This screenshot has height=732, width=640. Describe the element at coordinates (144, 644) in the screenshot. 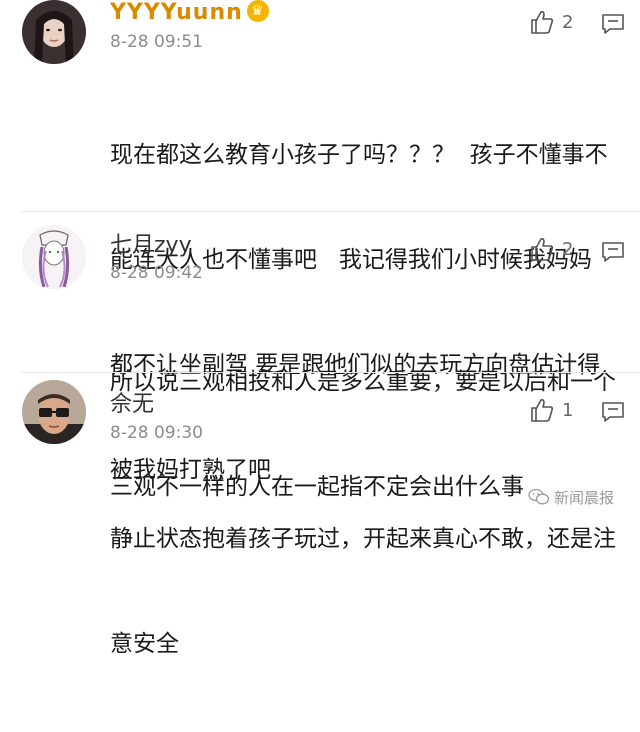

I see `comment-line: 意安全` at that location.